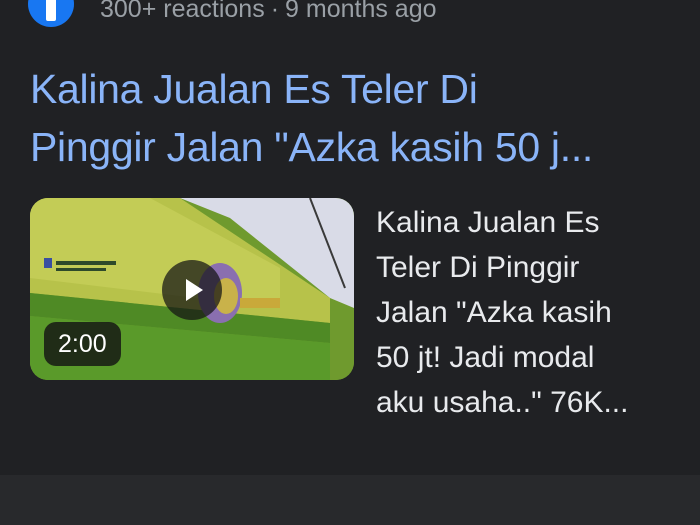 This screenshot has height=525, width=700. Describe the element at coordinates (488, 222) in the screenshot. I see `snippet-line: Kalina Jualan Es` at that location.